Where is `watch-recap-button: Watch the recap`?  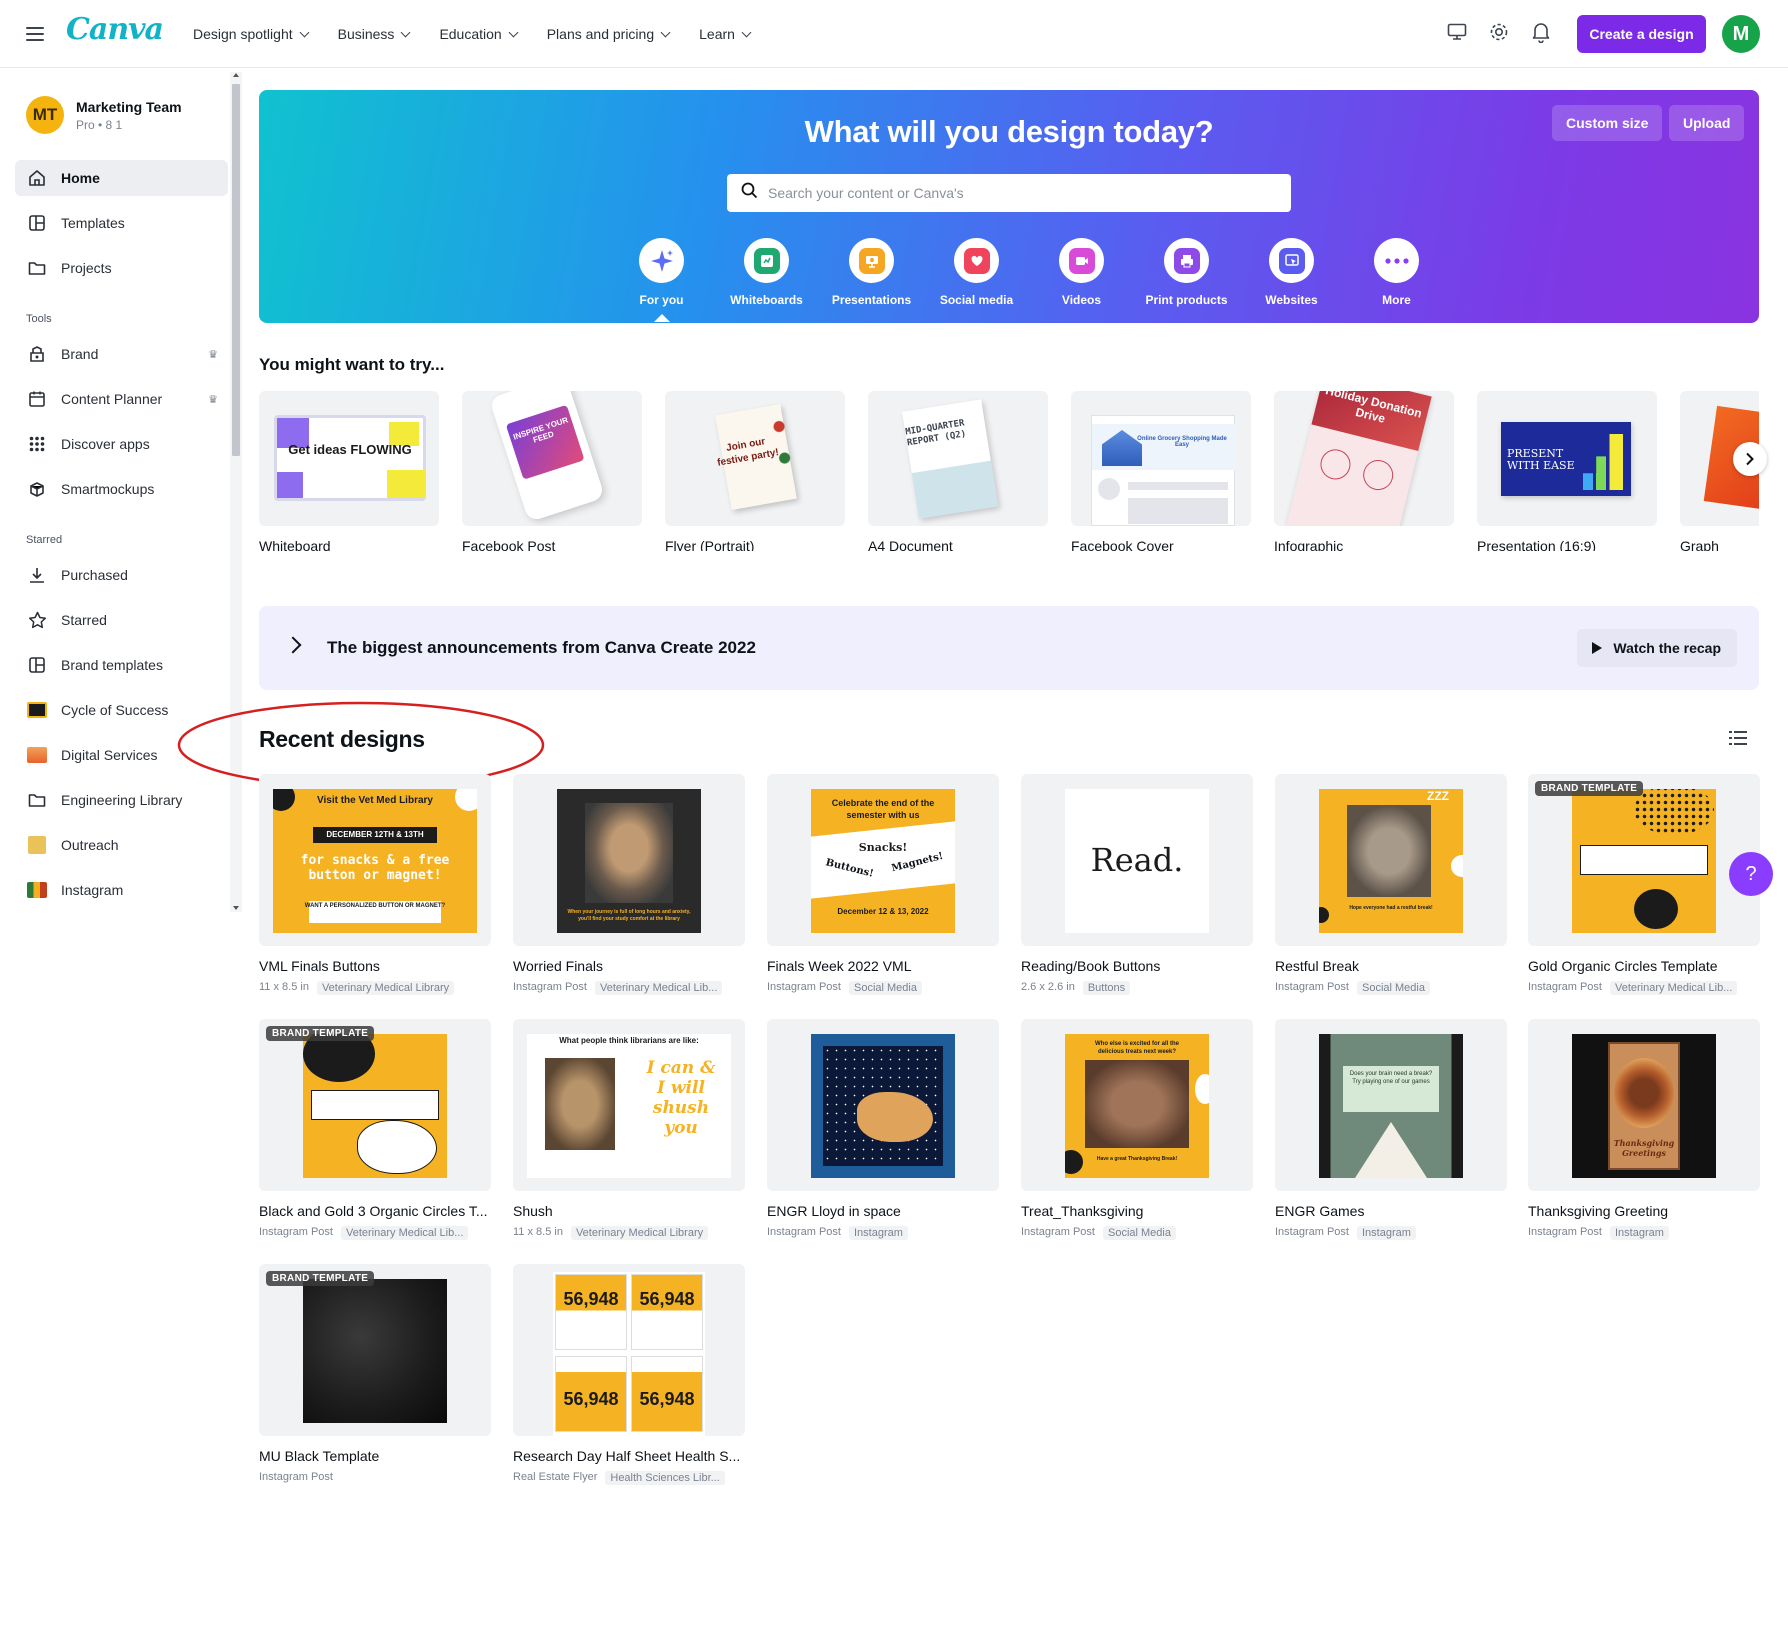 watch-recap-button: Watch the recap is located at coordinates (1657, 648).